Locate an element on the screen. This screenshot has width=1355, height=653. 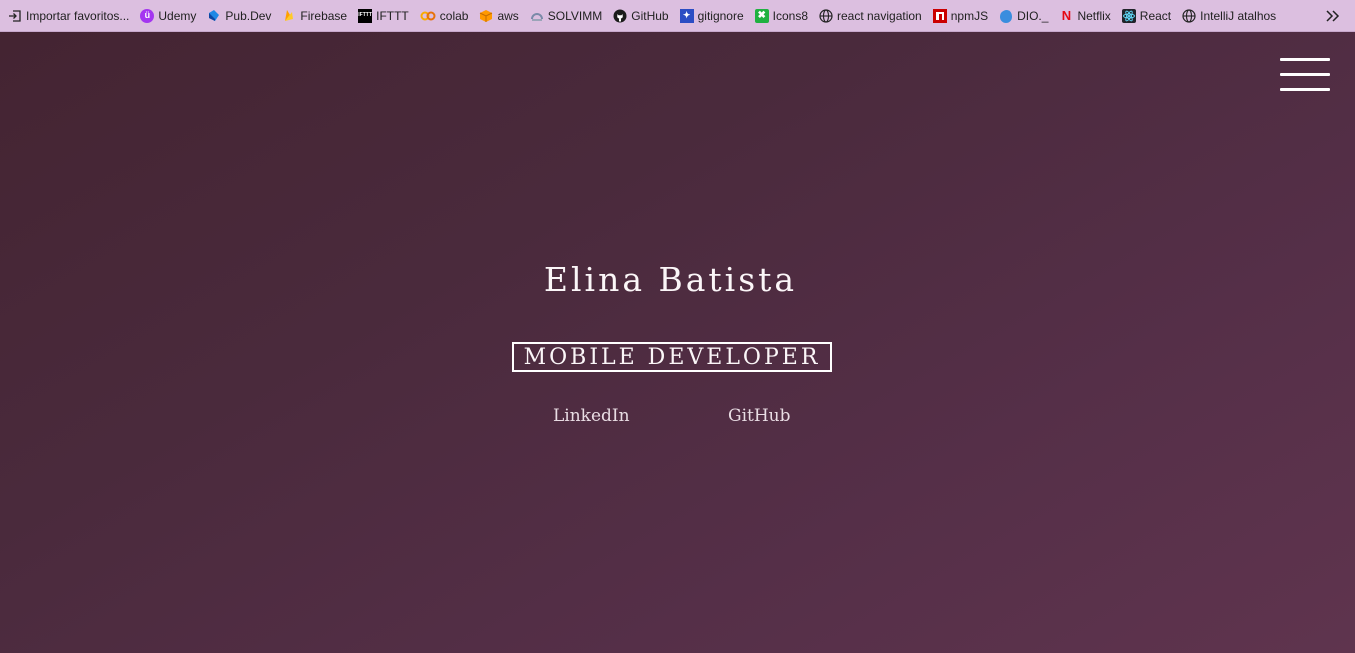
bookmark-label: SOLVIMM is located at coordinates (575, 15).